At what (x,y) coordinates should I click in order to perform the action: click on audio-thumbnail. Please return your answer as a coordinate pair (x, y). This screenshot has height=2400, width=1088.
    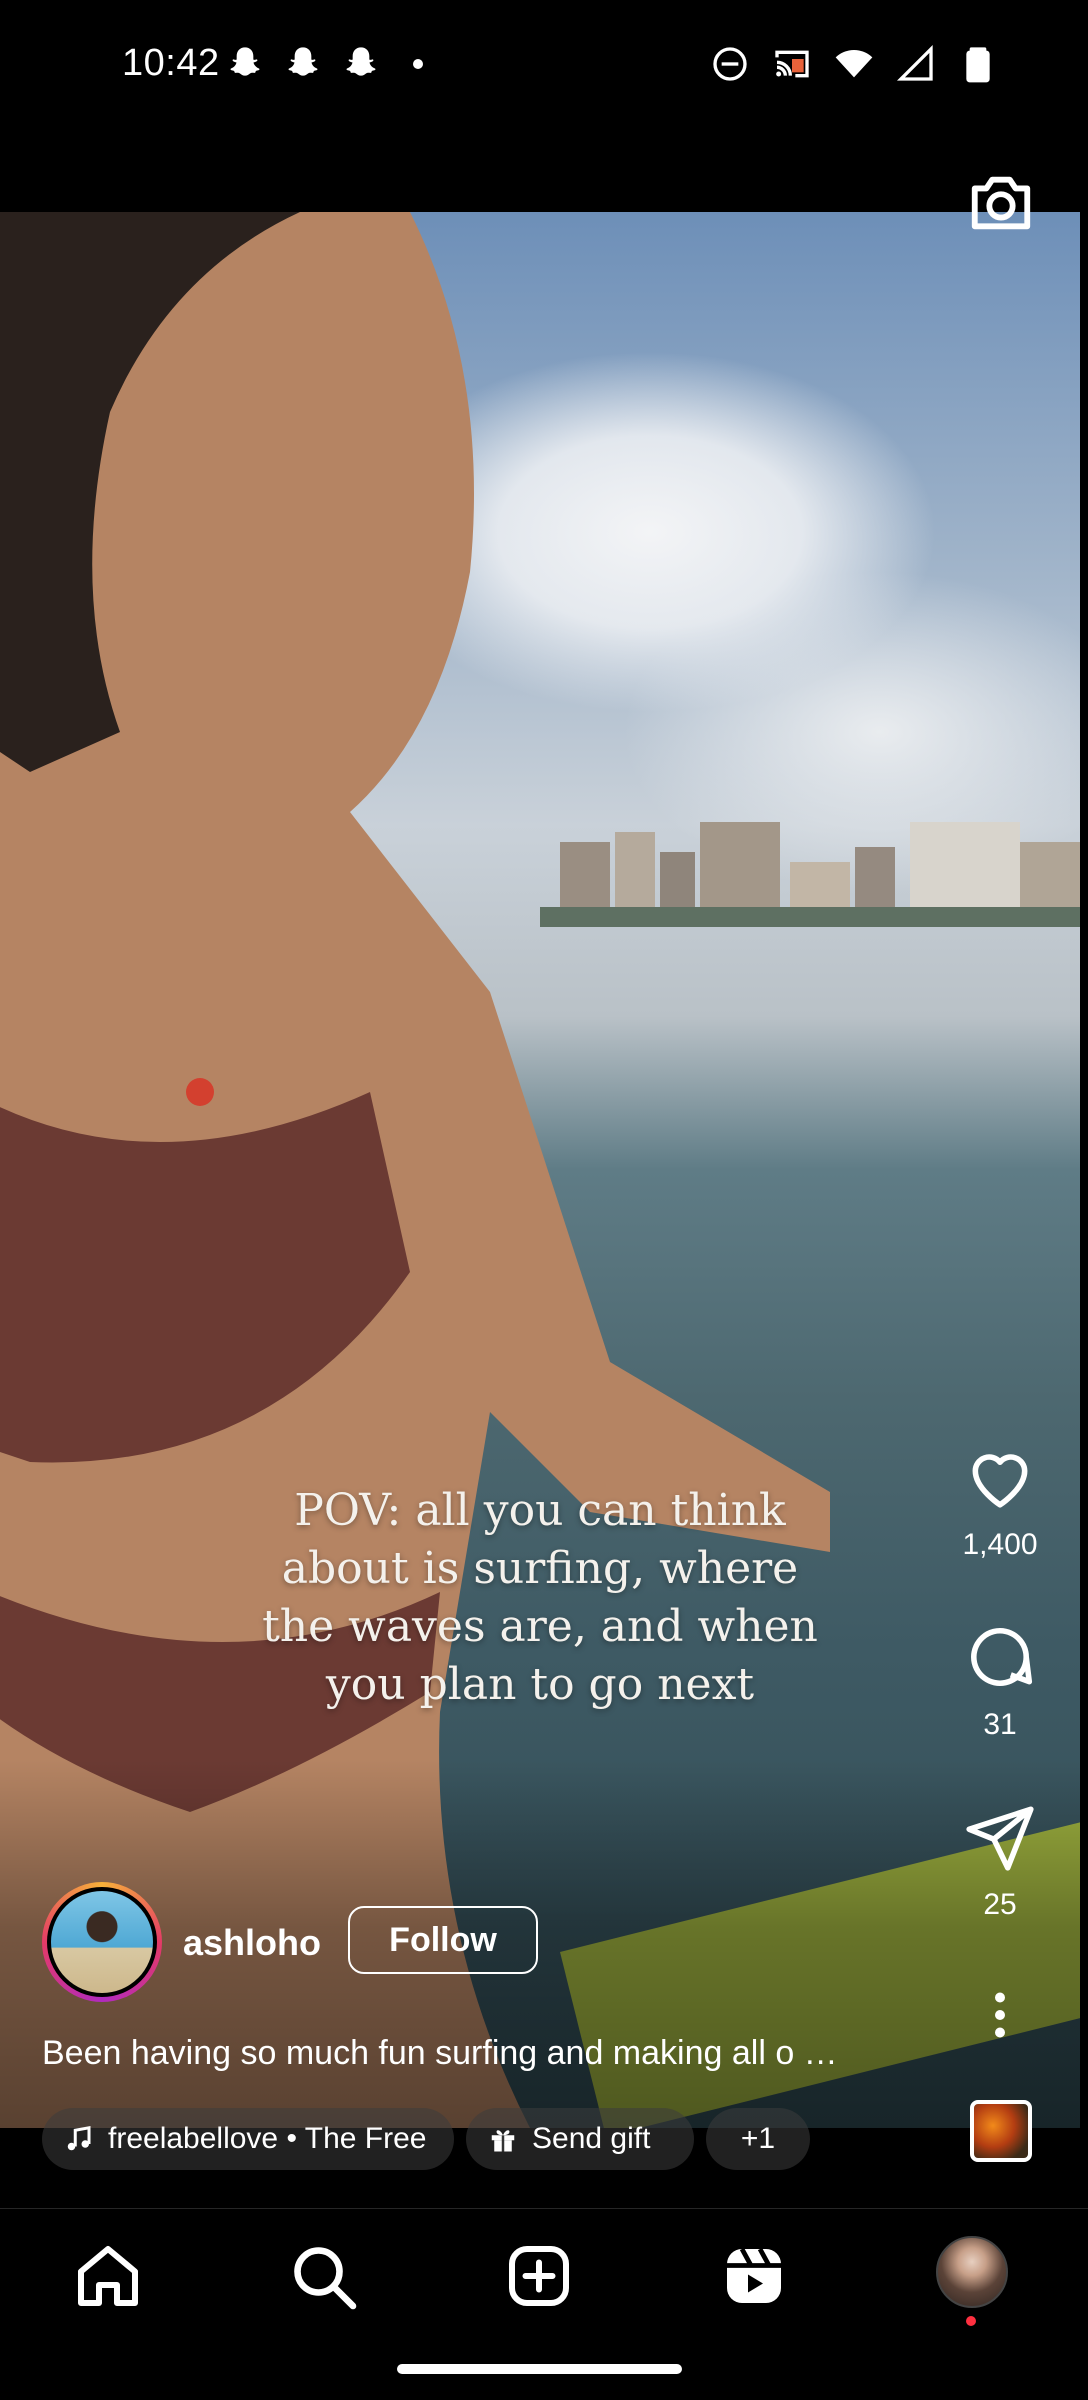
    Looking at the image, I should click on (1001, 2131).